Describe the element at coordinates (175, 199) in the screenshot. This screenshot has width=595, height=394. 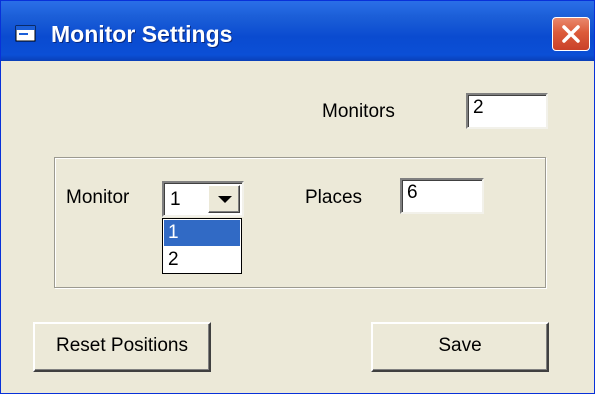
I see `monitor-select-value: 1` at that location.